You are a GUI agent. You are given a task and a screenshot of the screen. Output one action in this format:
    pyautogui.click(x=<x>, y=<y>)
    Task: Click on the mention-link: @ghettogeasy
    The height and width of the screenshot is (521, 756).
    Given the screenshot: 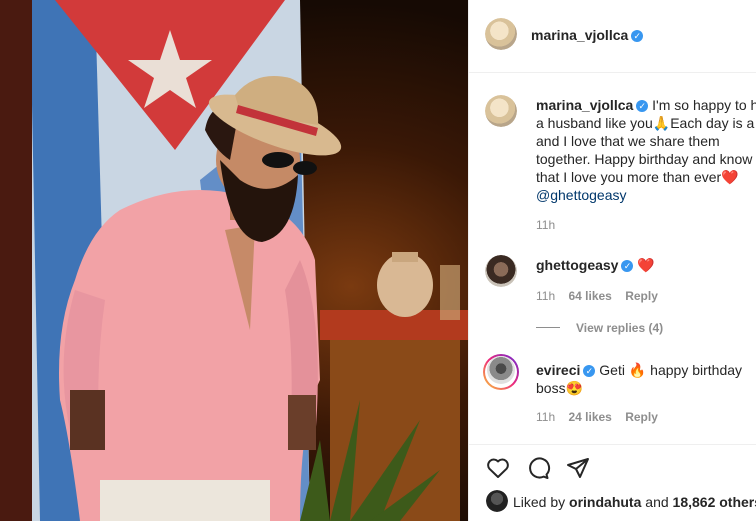 What is the action you would take?
    pyautogui.click(x=581, y=195)
    